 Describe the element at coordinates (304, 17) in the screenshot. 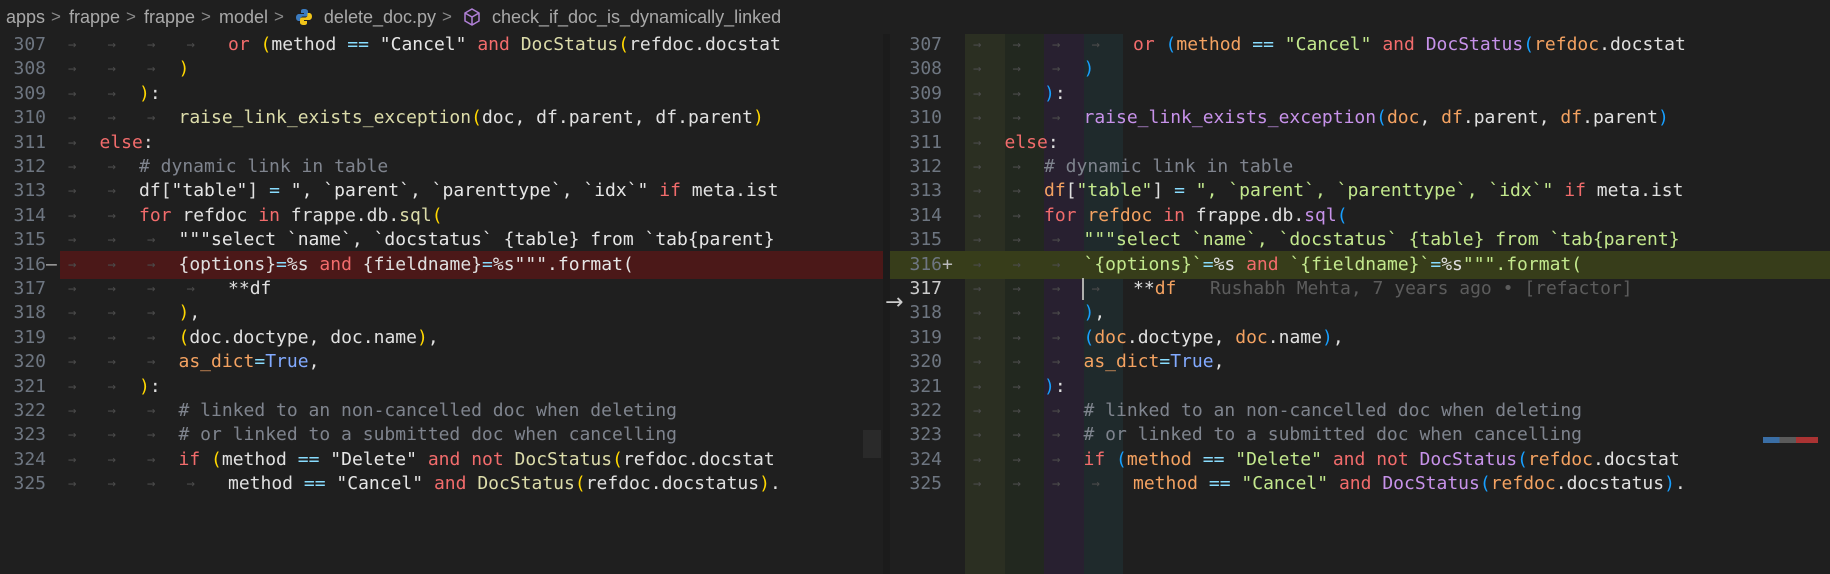

I see `python-file-icon` at that location.